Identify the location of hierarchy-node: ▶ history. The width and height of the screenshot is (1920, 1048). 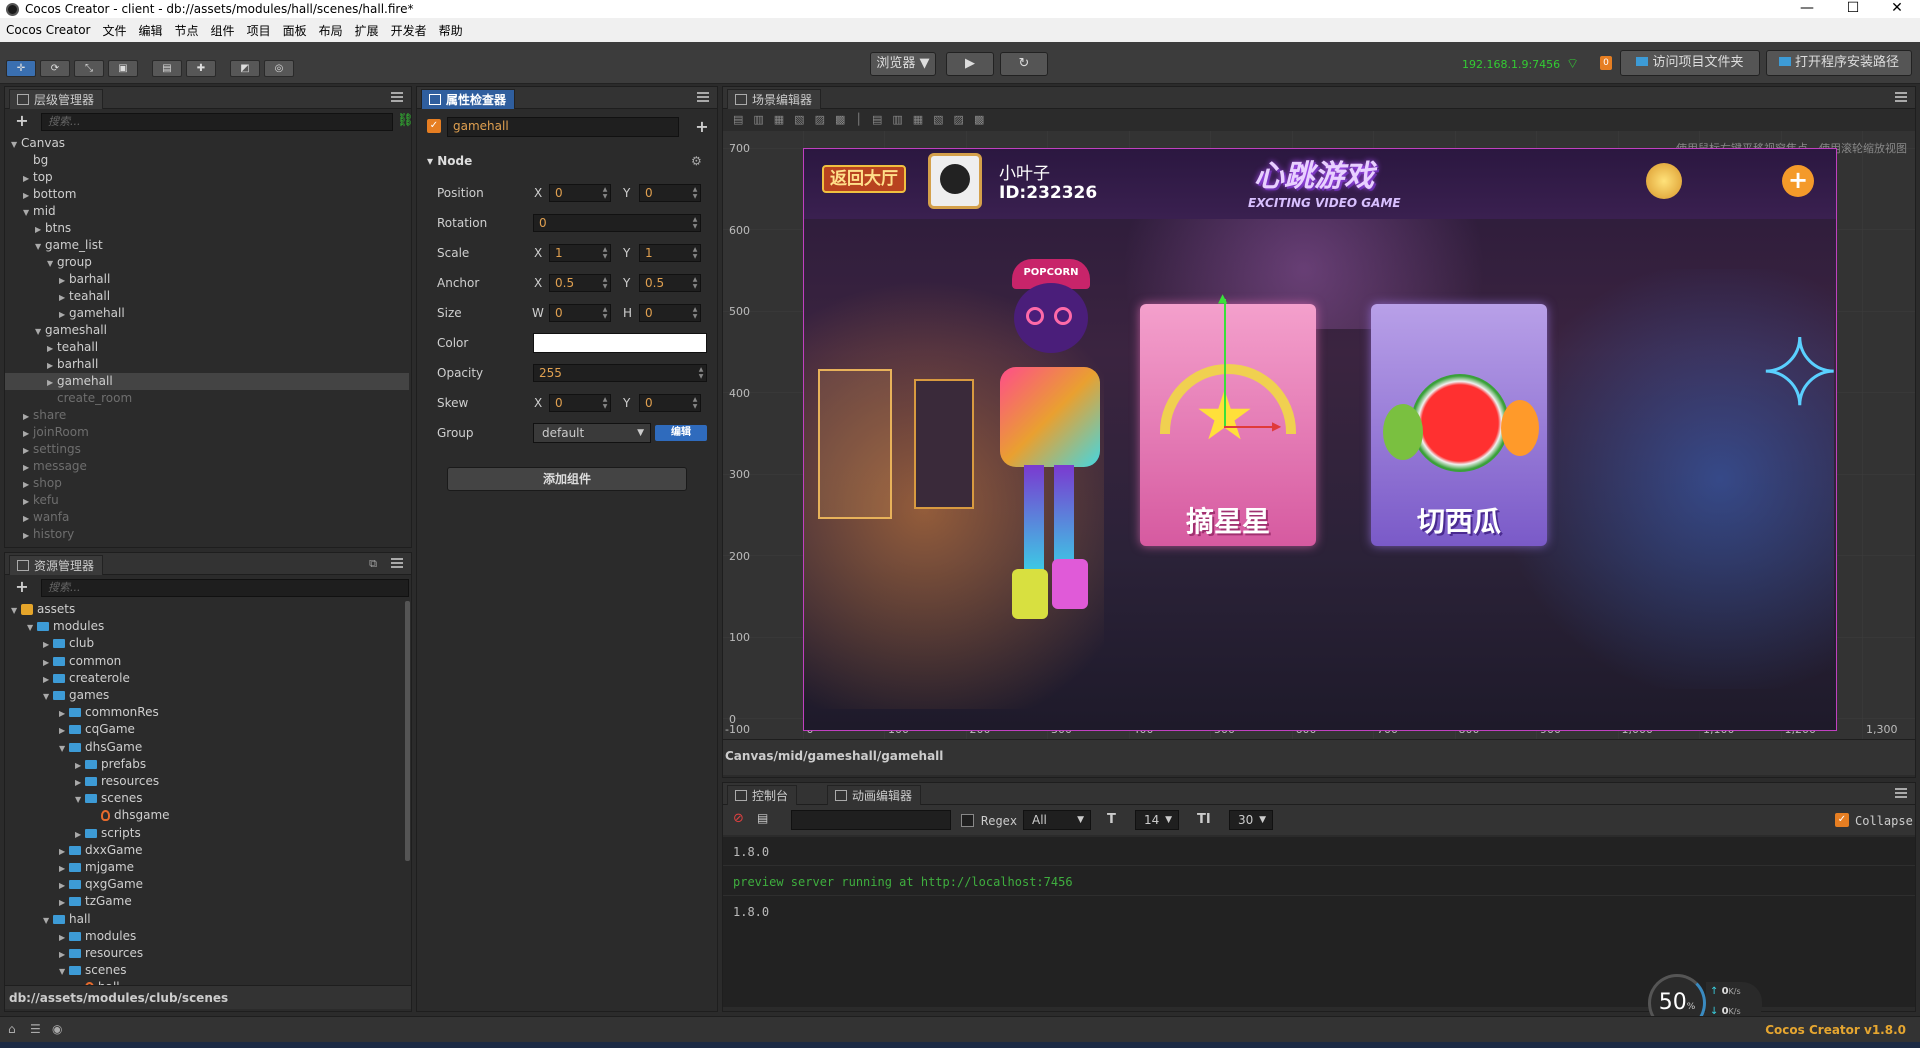
(207, 534).